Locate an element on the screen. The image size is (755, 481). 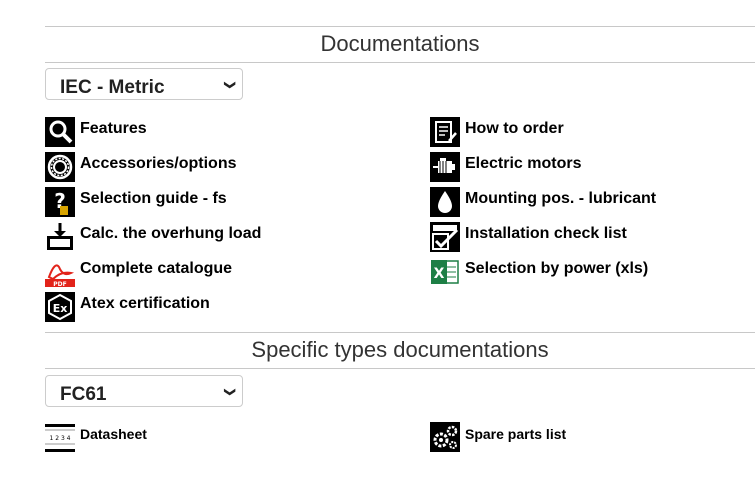
svg-text: 1 2 3 4 is located at coordinates (60, 438).